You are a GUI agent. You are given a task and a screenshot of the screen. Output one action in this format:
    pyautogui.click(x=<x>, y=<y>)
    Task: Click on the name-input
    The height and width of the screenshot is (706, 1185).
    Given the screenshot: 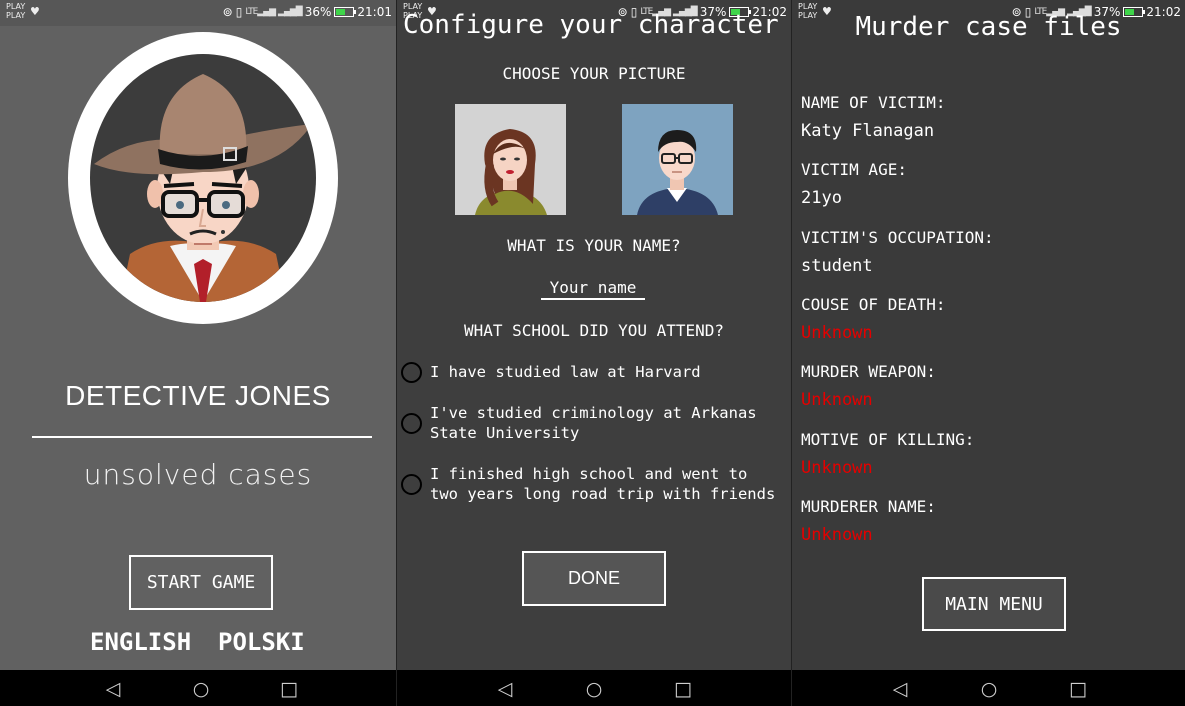 What is the action you would take?
    pyautogui.click(x=593, y=289)
    